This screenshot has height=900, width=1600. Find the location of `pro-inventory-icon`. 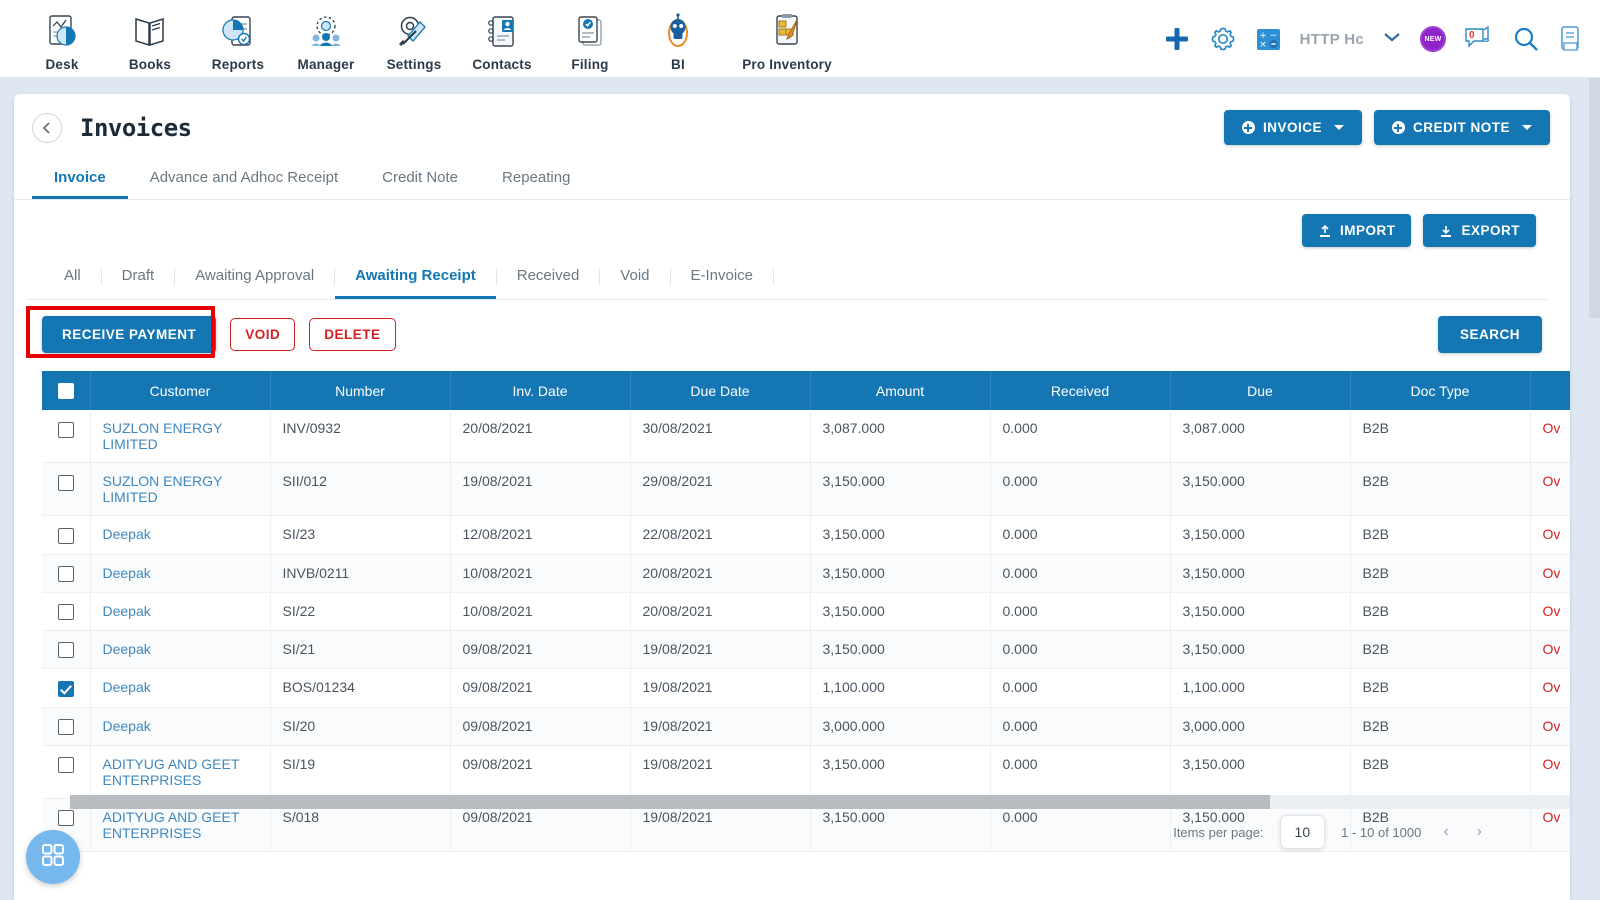

pro-inventory-icon is located at coordinates (787, 32).